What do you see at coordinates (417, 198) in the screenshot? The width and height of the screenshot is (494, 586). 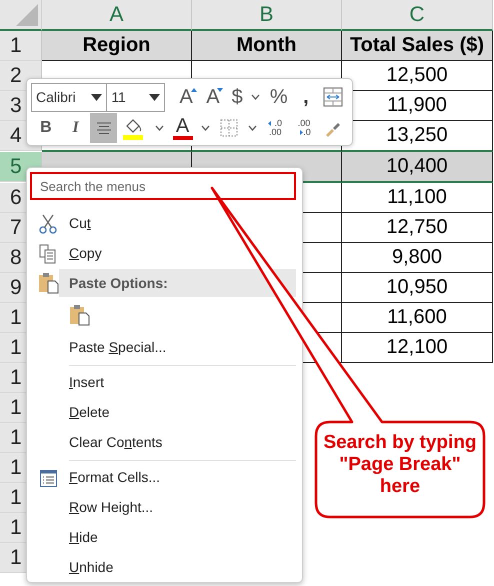 I see `table-cell: 11,100` at bounding box center [417, 198].